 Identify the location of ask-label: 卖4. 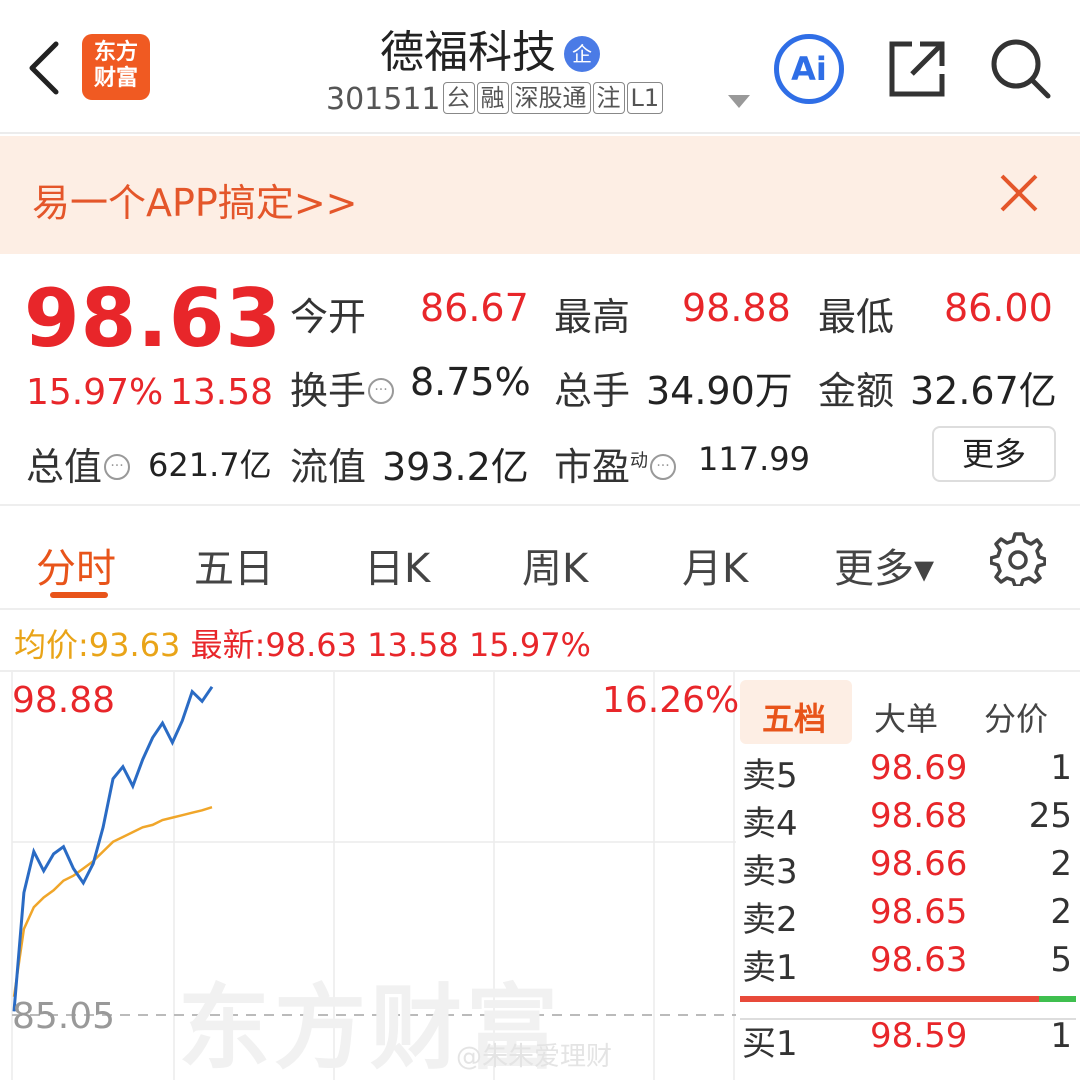
(770, 824).